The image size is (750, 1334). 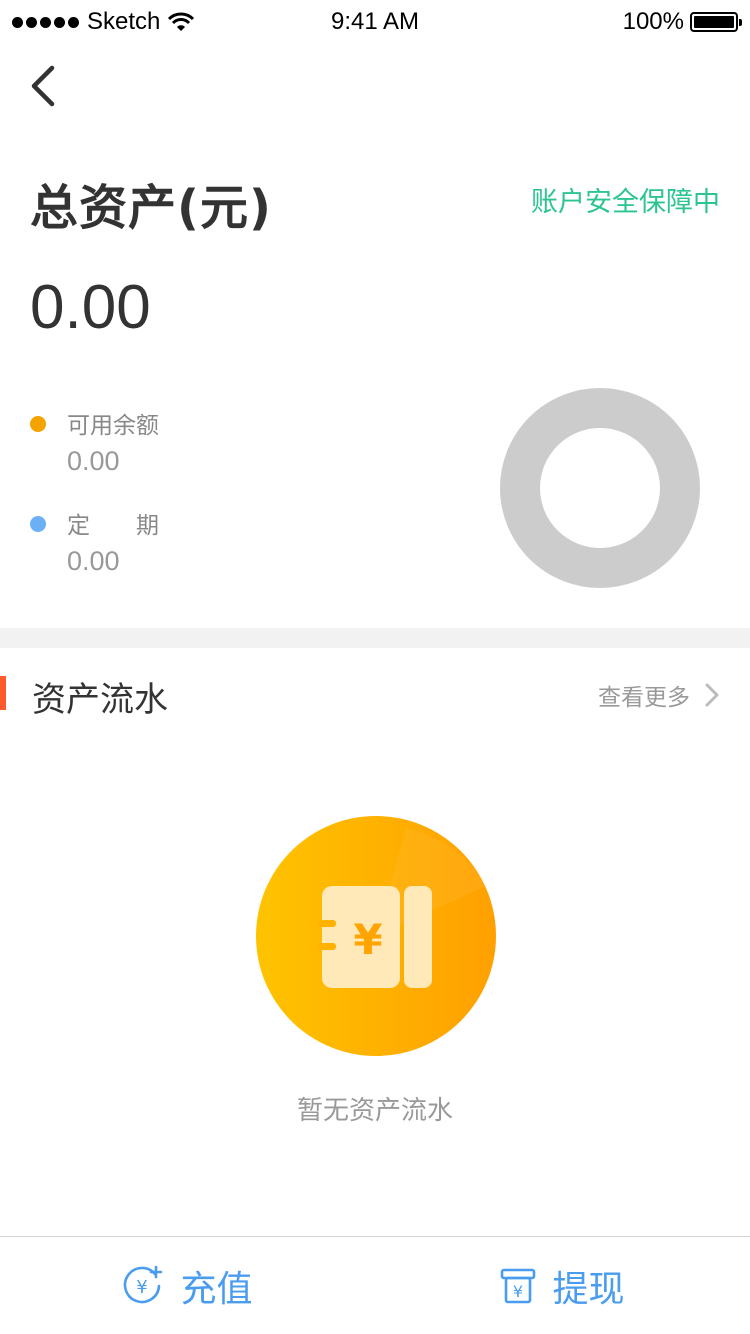 I want to click on recharge-button: ¥ 充值, so click(x=187, y=1285).